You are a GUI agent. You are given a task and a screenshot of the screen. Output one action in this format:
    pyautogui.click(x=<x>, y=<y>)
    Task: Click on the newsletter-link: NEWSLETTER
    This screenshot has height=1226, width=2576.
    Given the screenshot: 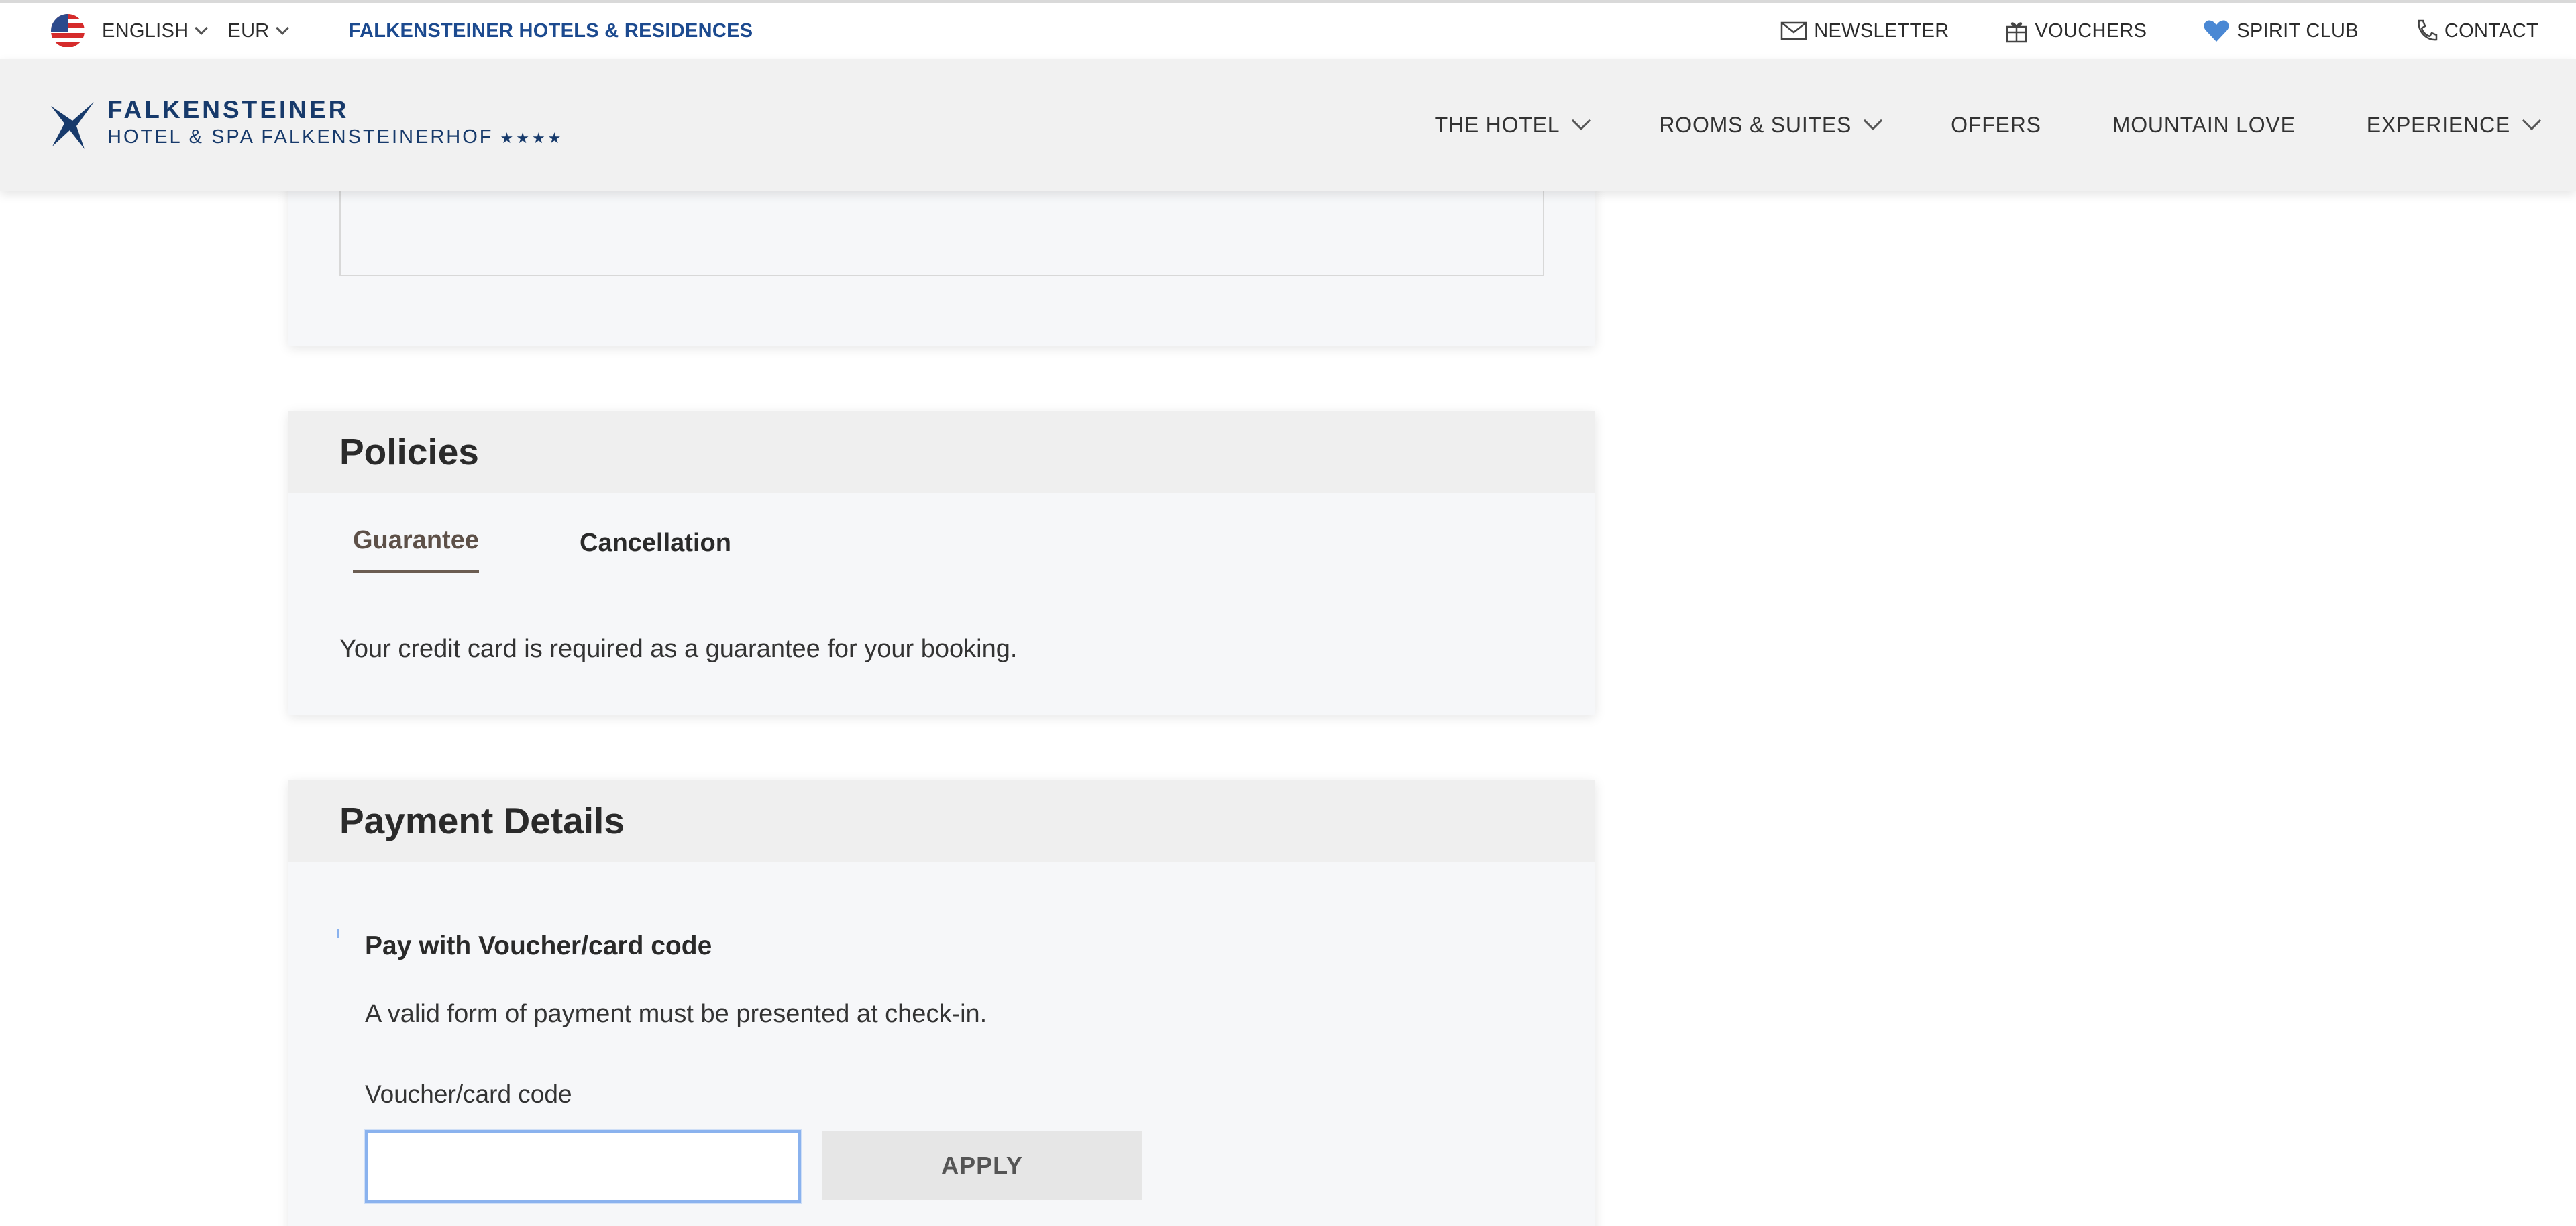 What is the action you would take?
    pyautogui.click(x=1864, y=31)
    